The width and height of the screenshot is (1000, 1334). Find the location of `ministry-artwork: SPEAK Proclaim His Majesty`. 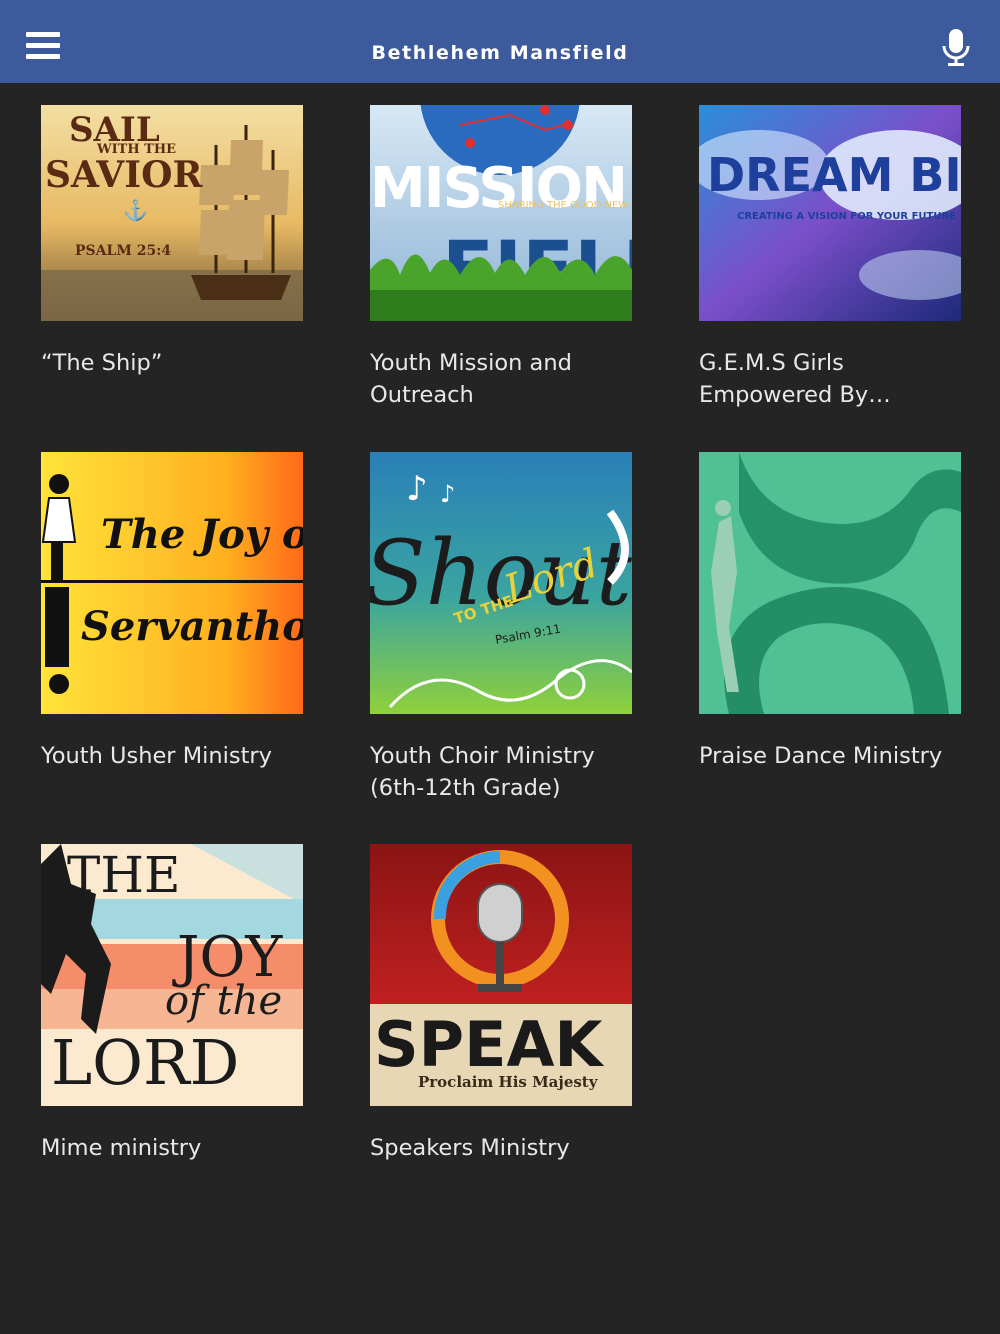

ministry-artwork: SPEAK Proclaim His Majesty is located at coordinates (501, 975).